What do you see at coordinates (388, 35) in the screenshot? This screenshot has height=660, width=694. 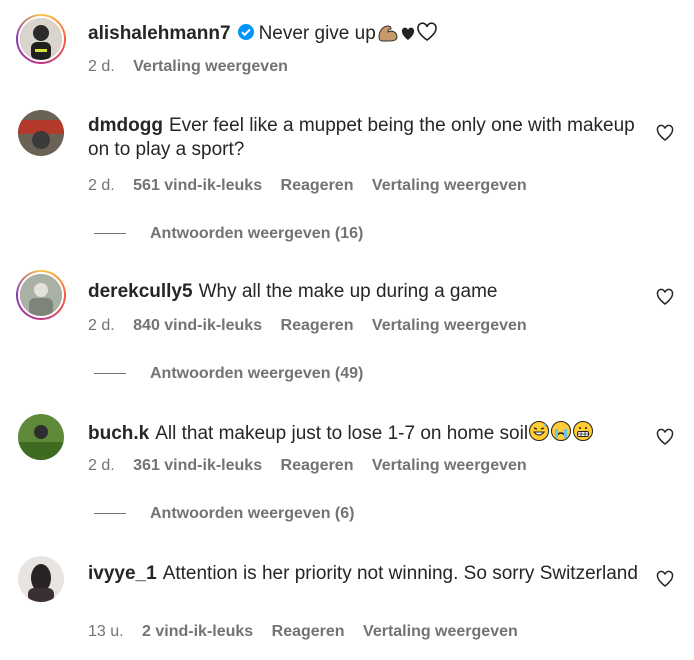 I see `muscle-emoji-icon` at bounding box center [388, 35].